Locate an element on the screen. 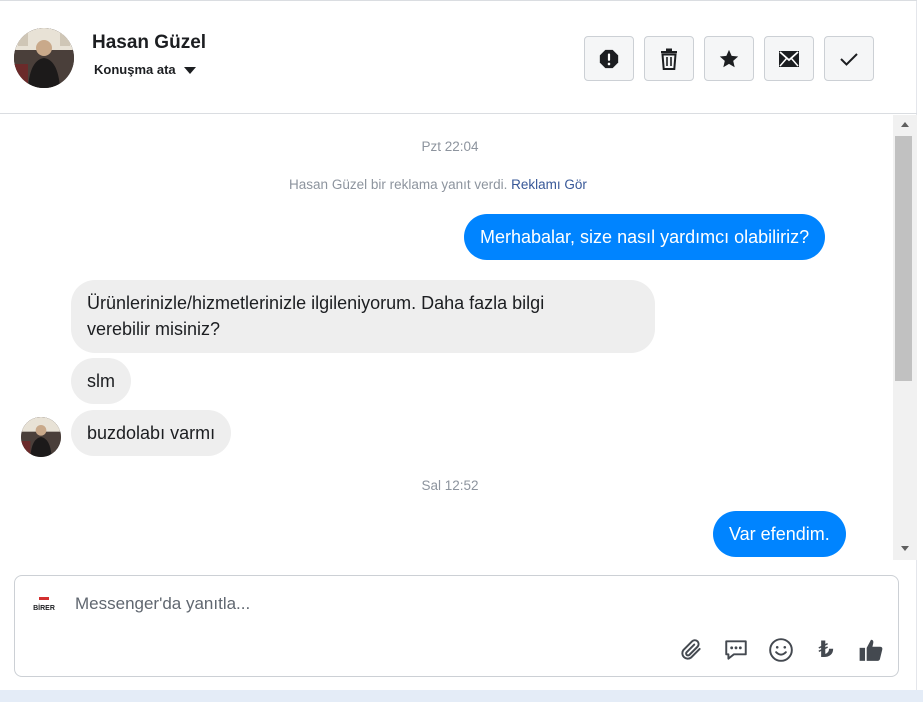  assign-conversation-dropdown: Konuşma ata is located at coordinates (145, 69).